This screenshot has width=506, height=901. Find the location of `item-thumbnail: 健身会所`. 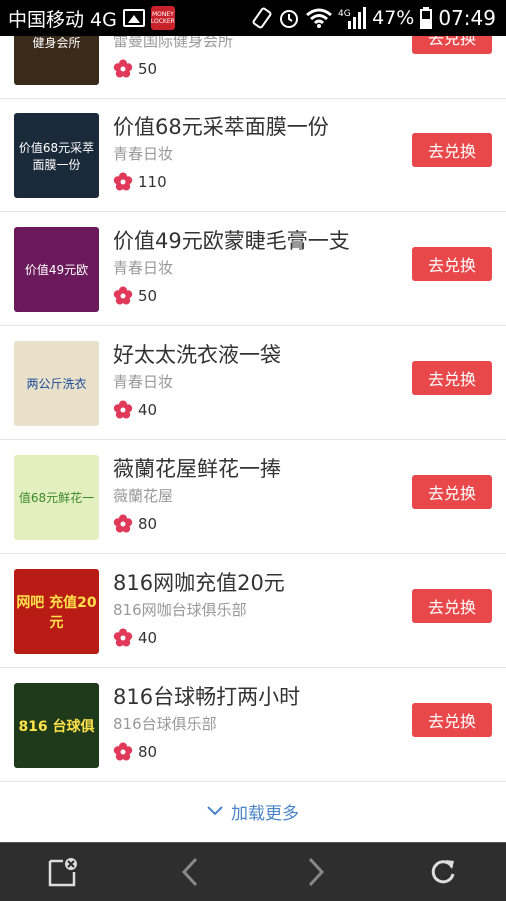

item-thumbnail: 健身会所 is located at coordinates (56, 60).